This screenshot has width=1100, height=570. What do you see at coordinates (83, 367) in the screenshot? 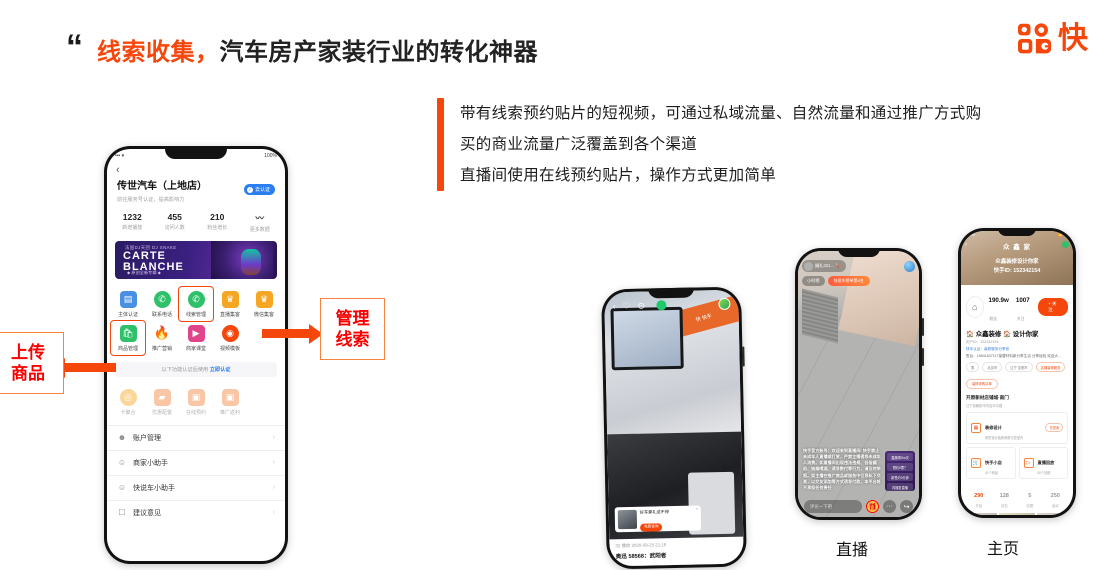
I see `annotation-arrow-left` at bounding box center [83, 367].